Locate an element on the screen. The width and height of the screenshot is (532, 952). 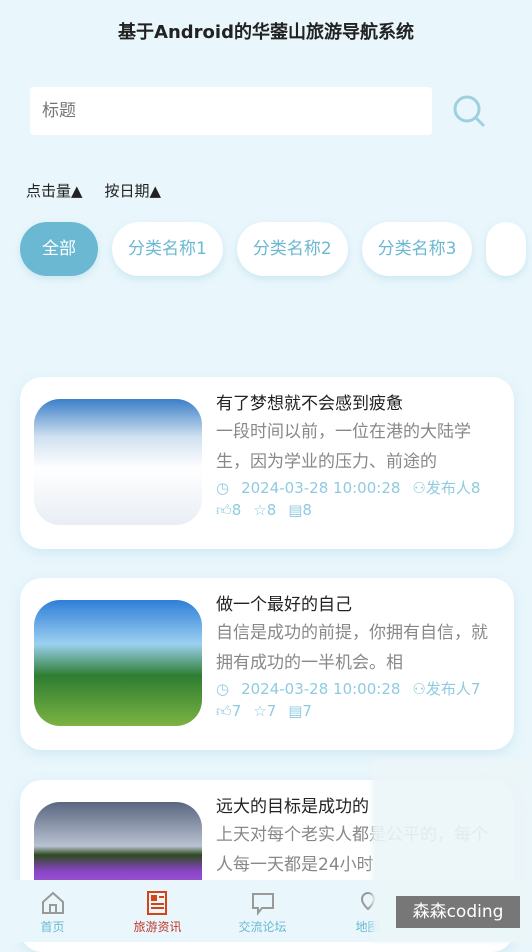
page-title: 基于Android的华蓥山旅游导航系统 is located at coordinates (266, 32).